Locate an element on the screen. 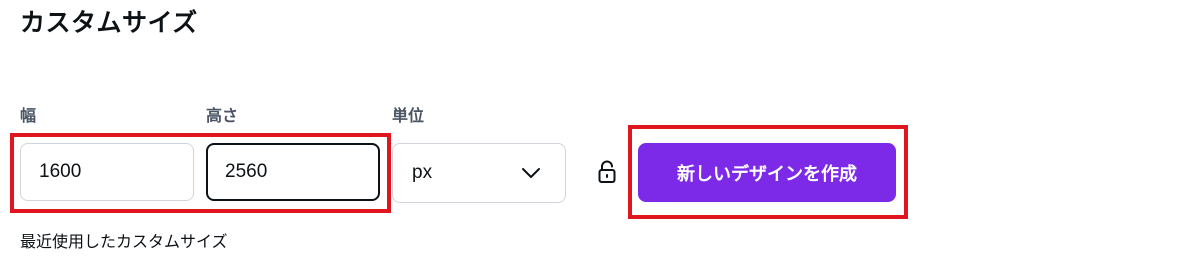  create-design-button: 新しいデザインを作成 is located at coordinates (767, 172).